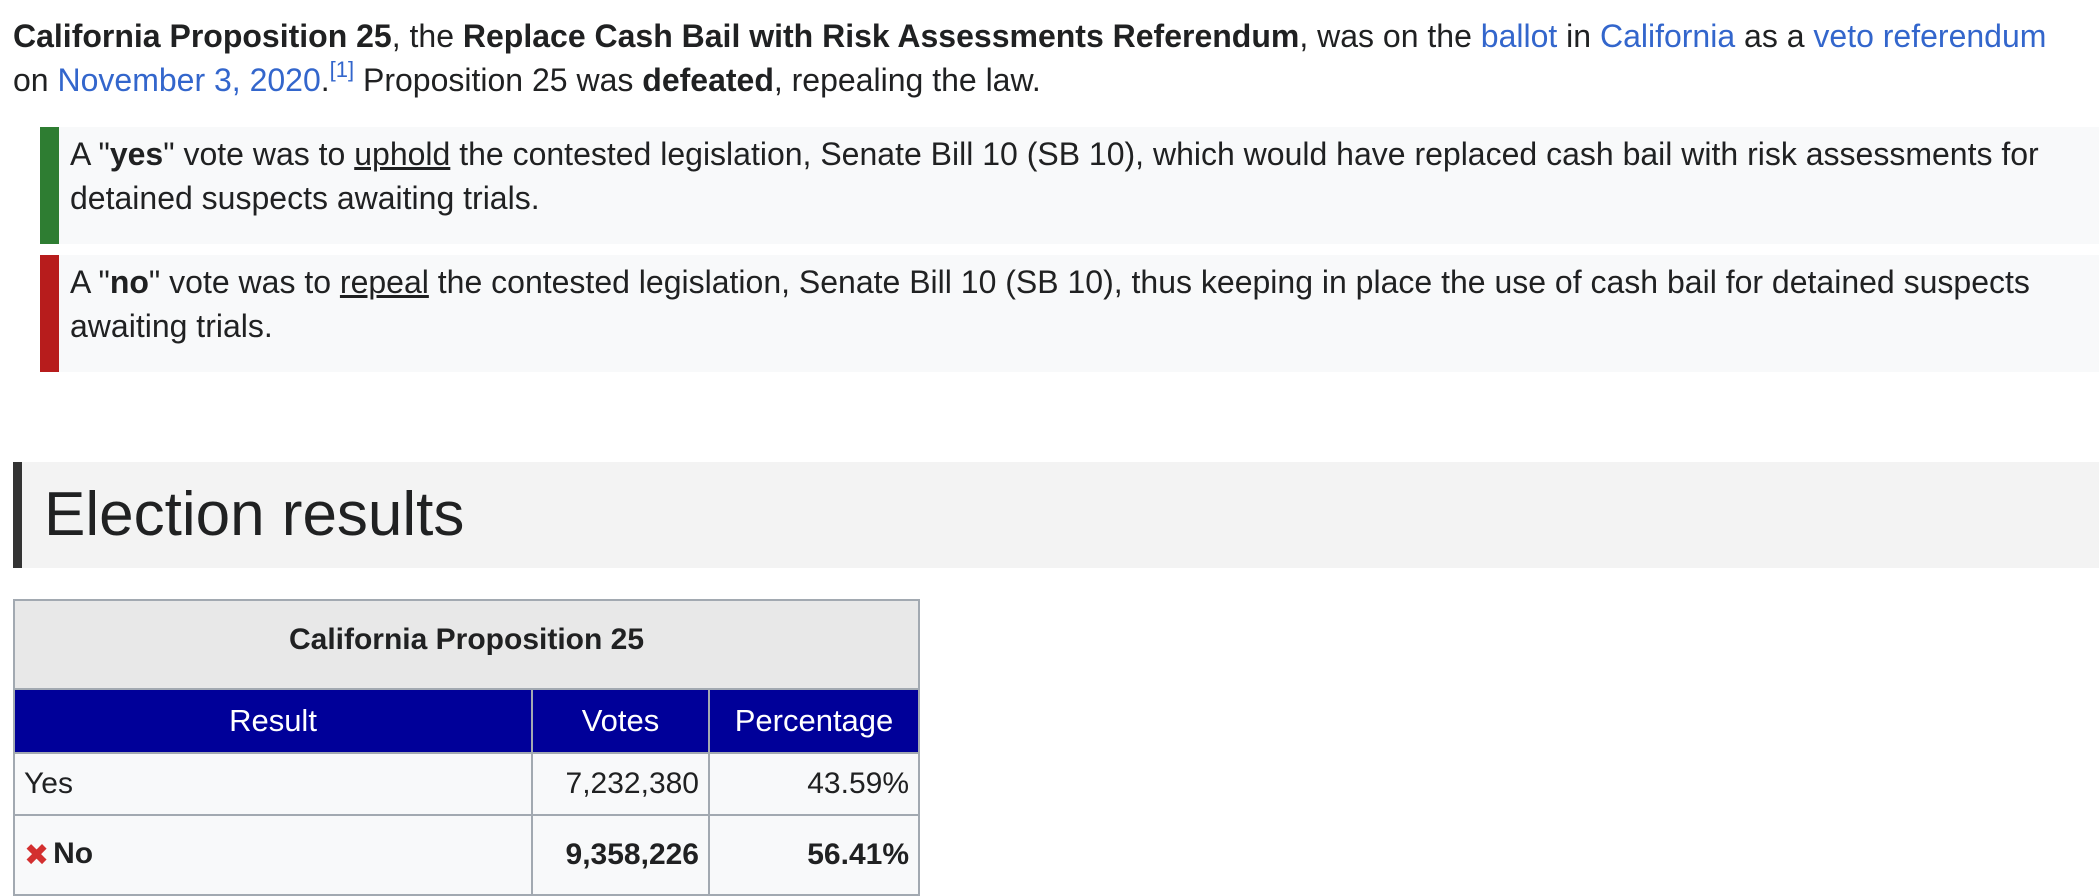 The height and width of the screenshot is (896, 2099). What do you see at coordinates (273, 784) in the screenshot?
I see `result-cell: Yes` at bounding box center [273, 784].